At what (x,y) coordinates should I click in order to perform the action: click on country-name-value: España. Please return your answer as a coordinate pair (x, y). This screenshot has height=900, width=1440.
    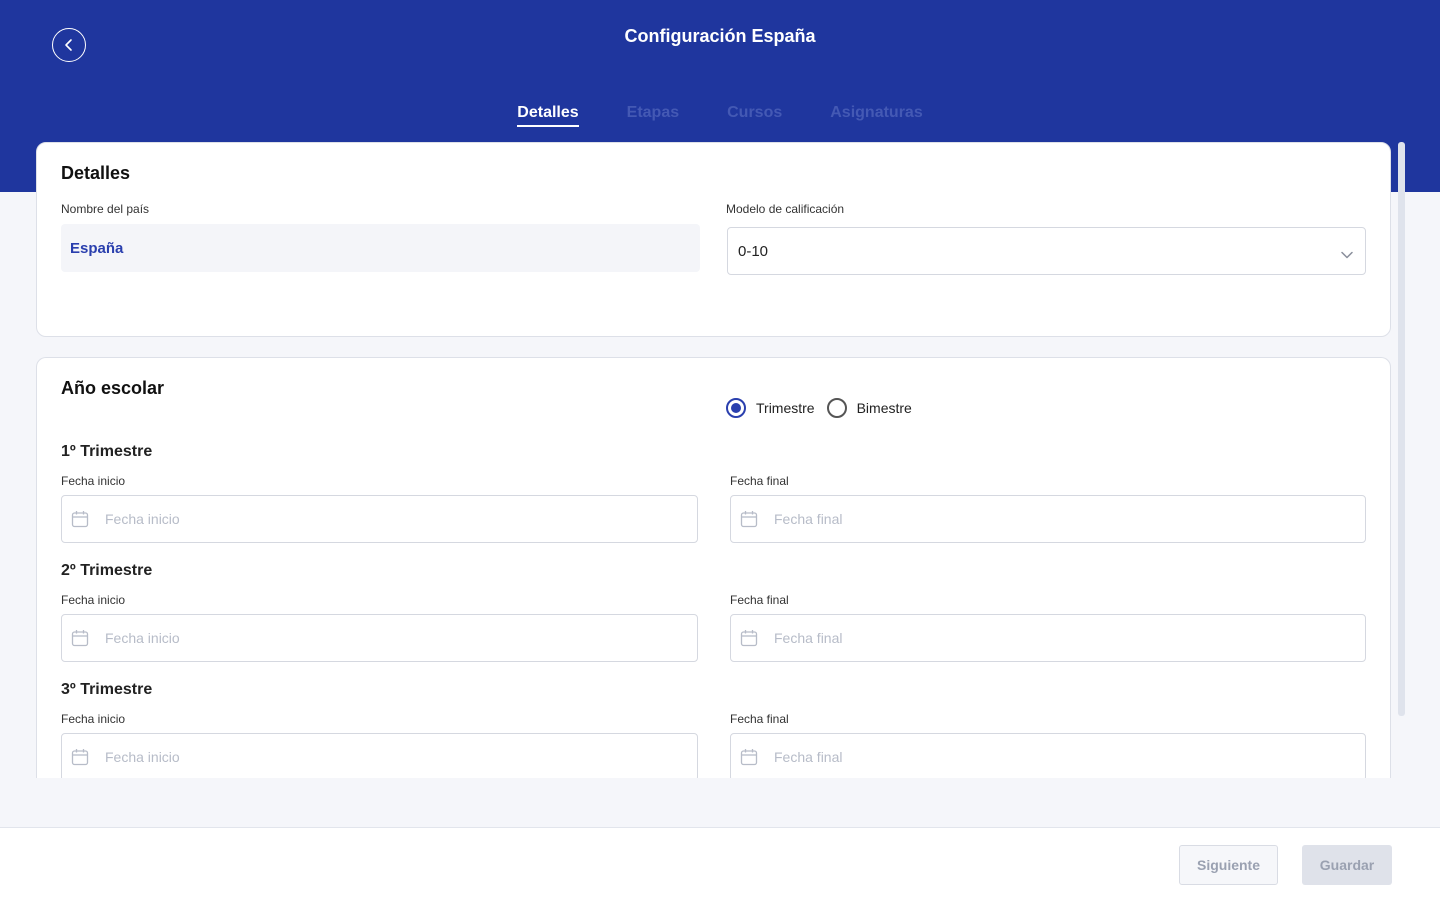
    Looking at the image, I should click on (97, 248).